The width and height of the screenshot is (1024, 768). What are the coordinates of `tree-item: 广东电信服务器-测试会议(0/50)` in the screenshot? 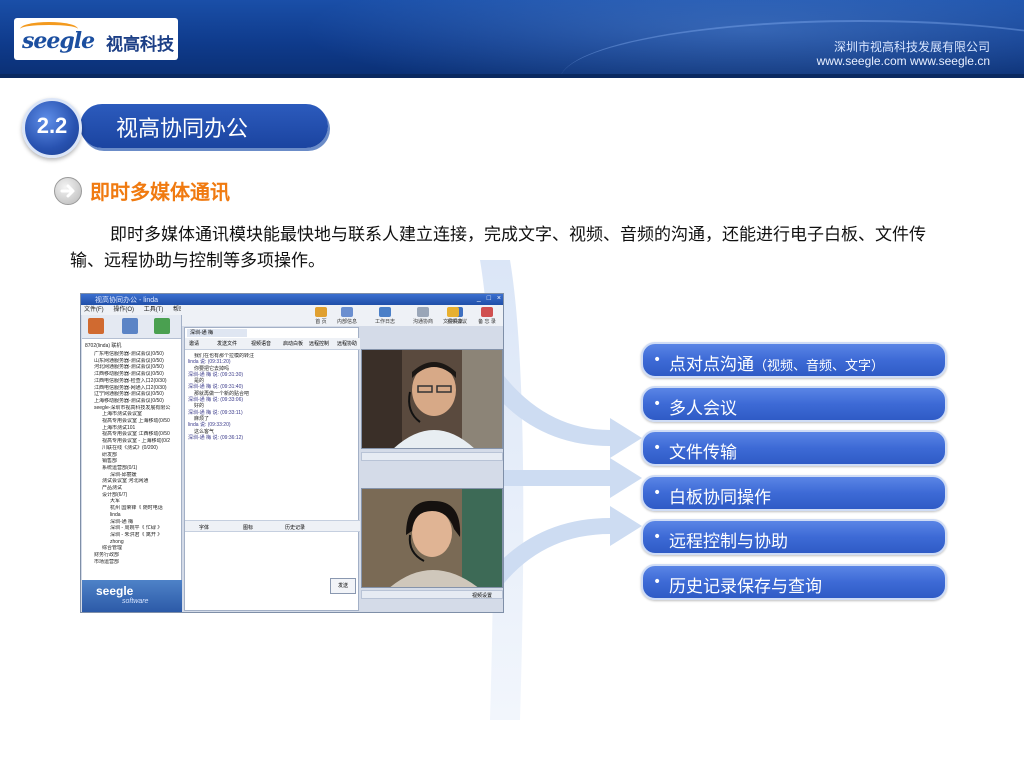 It's located at (132, 354).